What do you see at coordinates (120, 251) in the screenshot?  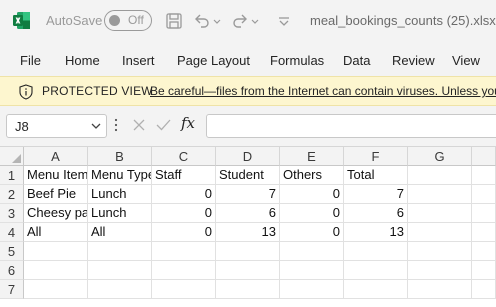 I see `cell-b5` at bounding box center [120, 251].